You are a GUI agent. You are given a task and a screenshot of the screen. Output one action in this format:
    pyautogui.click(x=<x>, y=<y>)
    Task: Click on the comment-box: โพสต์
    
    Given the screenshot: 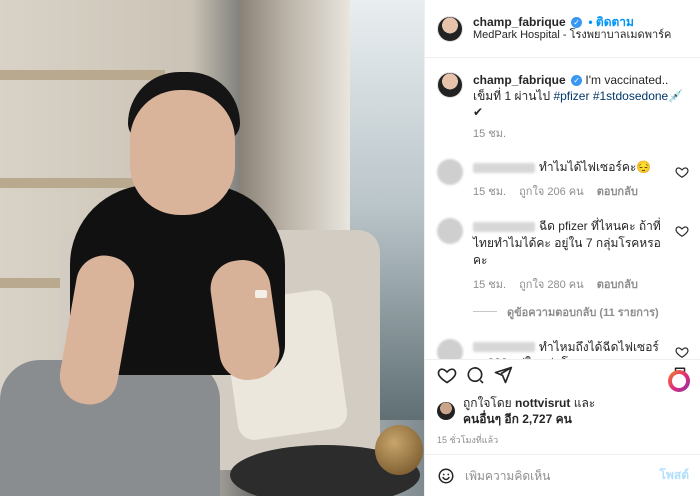 What is the action you would take?
    pyautogui.click(x=562, y=475)
    